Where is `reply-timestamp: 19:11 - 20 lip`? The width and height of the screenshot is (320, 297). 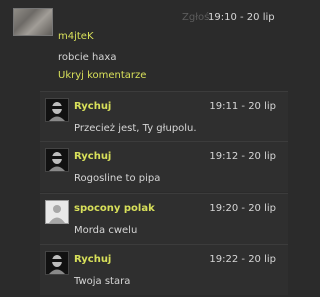
reply-timestamp: 19:11 - 20 lip is located at coordinates (242, 106).